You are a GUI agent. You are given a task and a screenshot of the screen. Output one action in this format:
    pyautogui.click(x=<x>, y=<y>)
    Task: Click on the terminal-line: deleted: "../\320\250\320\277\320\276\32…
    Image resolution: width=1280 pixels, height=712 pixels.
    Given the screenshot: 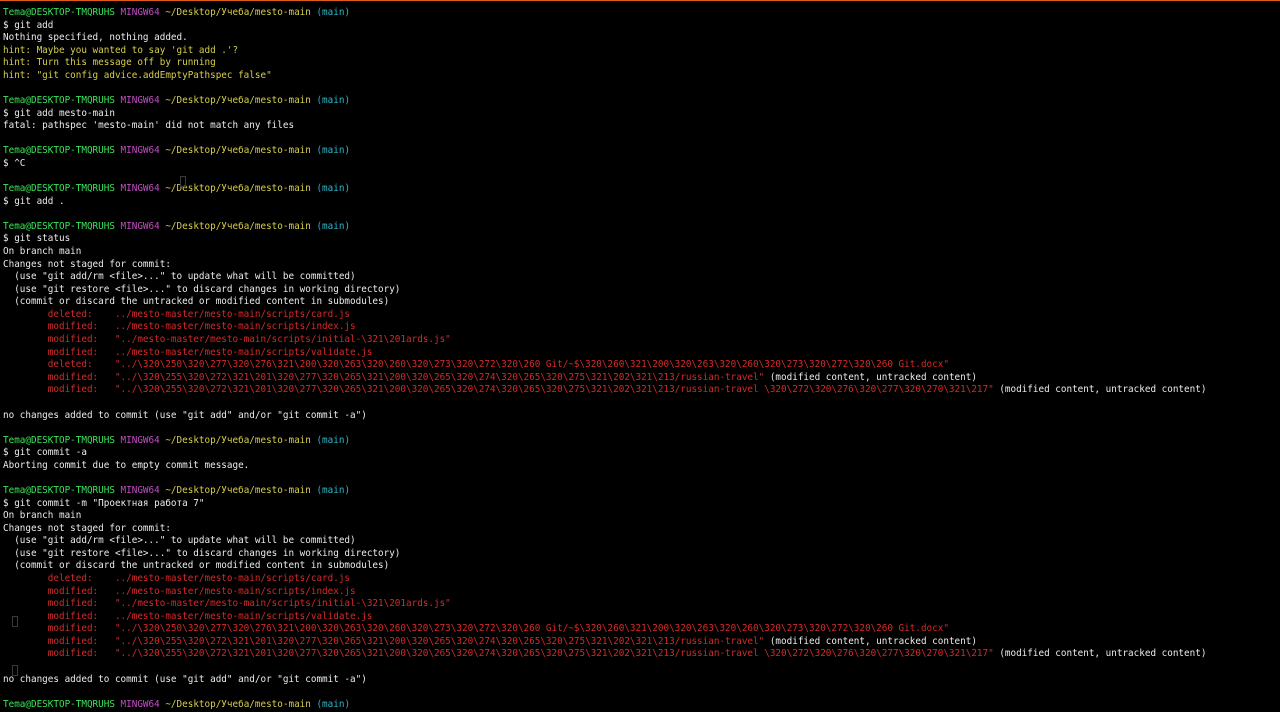 What is the action you would take?
    pyautogui.click(x=641, y=365)
    